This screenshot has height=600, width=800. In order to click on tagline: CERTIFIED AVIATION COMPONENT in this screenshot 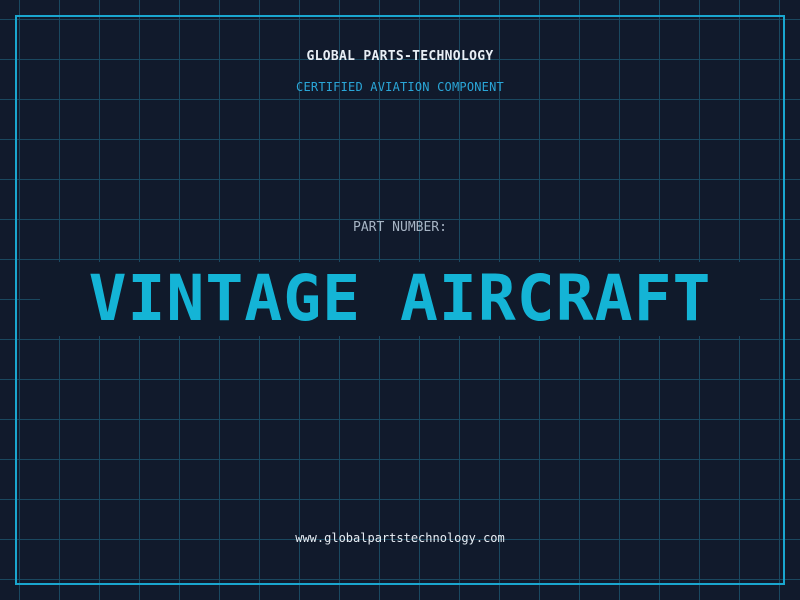, I will do `click(400, 87)`.